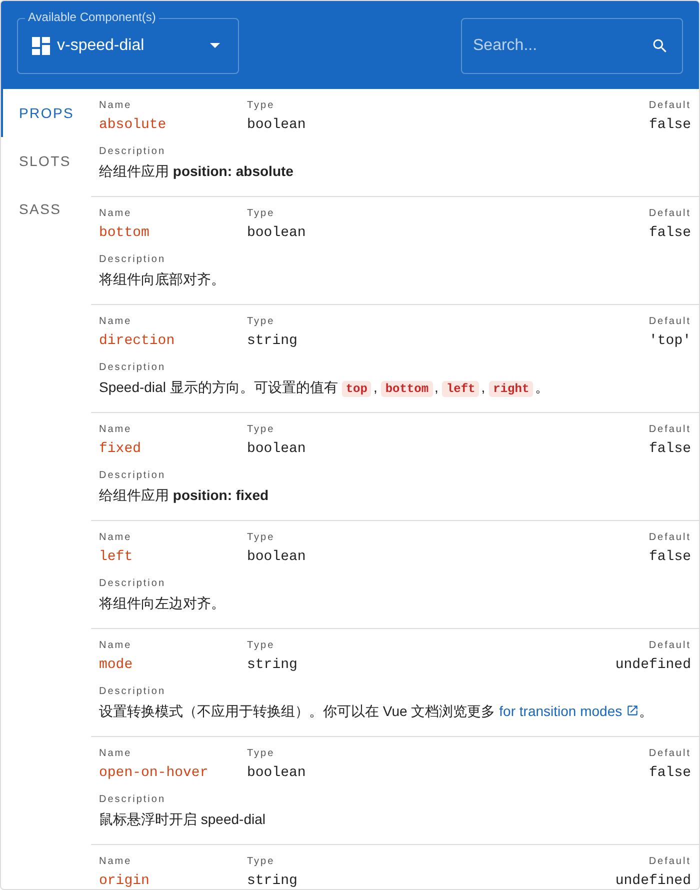 This screenshot has width=700, height=890. What do you see at coordinates (124, 880) in the screenshot?
I see `prop-name: origin` at bounding box center [124, 880].